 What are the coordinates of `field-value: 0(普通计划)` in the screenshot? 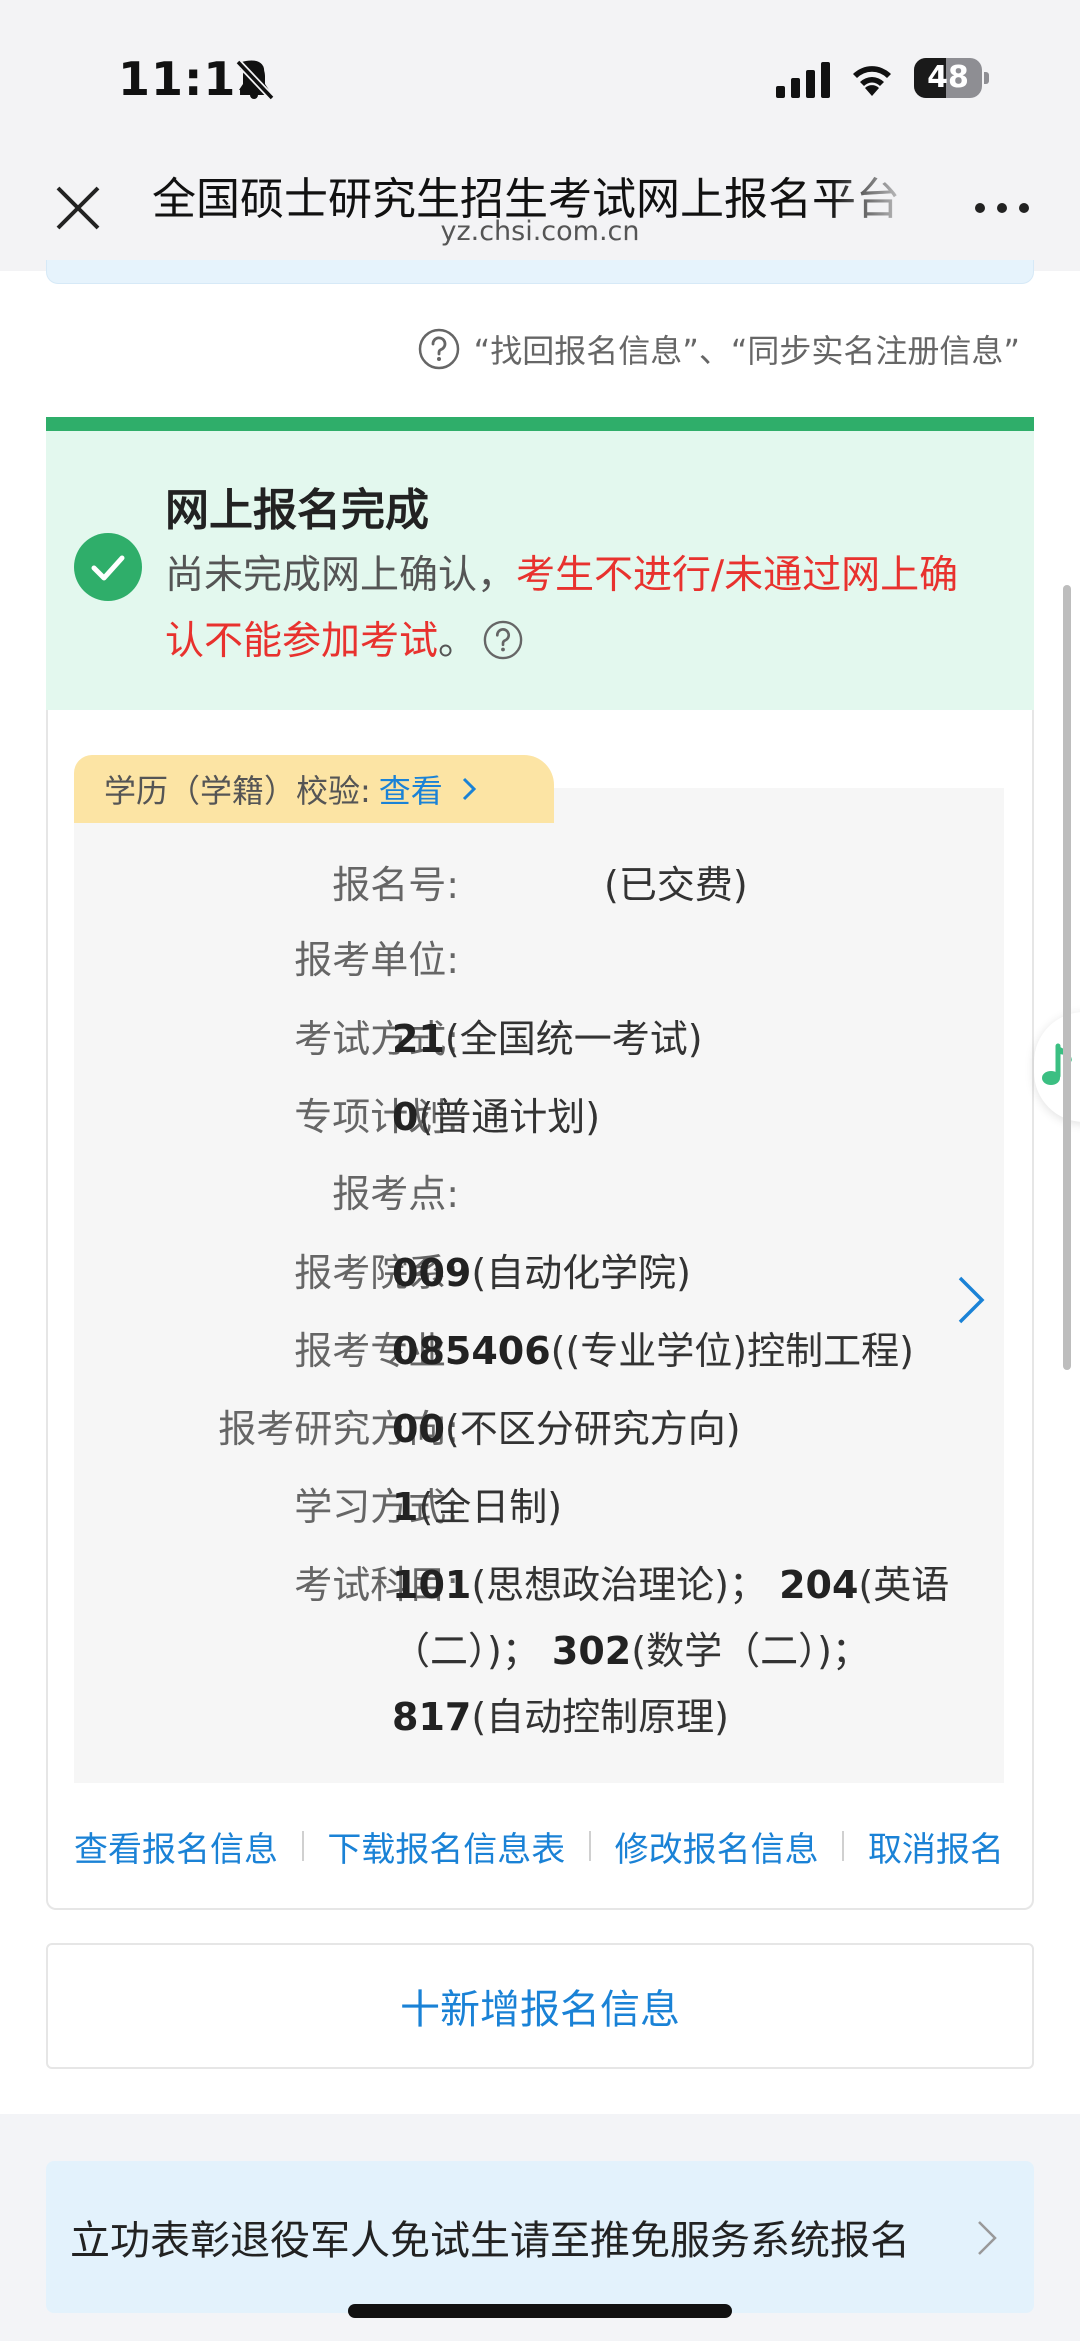 It's located at (496, 1117).